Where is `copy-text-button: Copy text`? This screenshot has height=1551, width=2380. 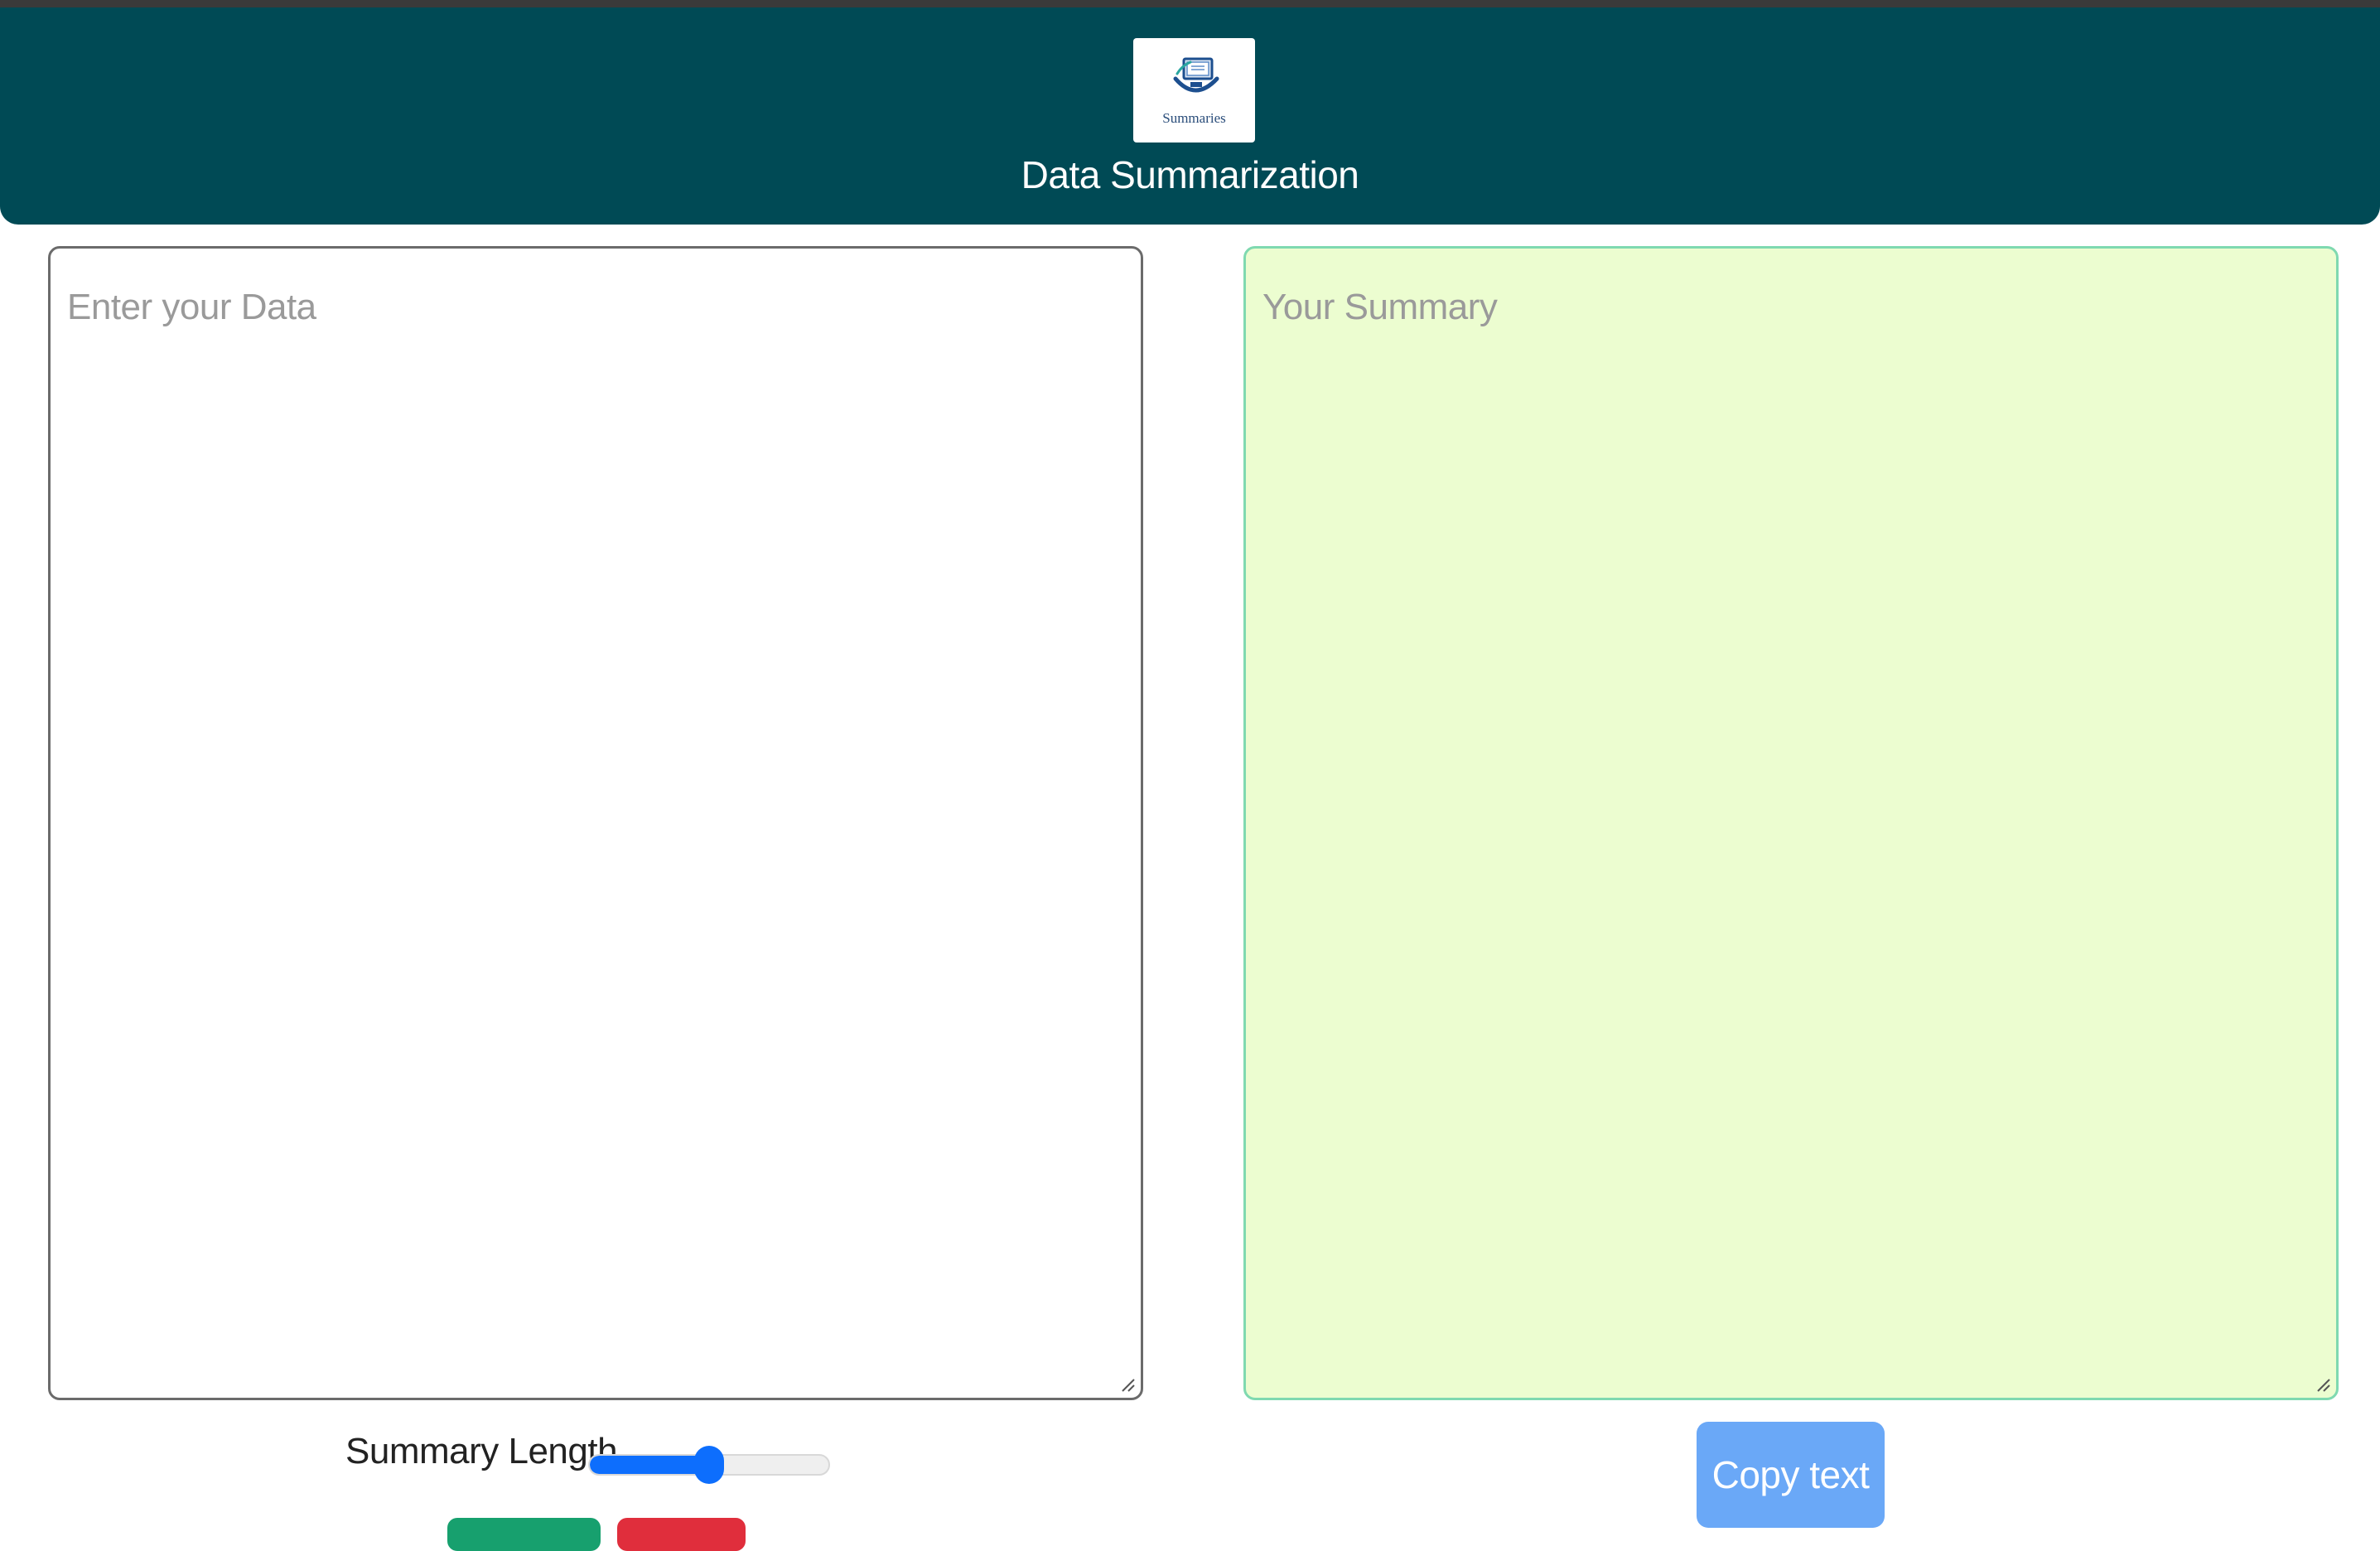 copy-text-button: Copy text is located at coordinates (1791, 1475).